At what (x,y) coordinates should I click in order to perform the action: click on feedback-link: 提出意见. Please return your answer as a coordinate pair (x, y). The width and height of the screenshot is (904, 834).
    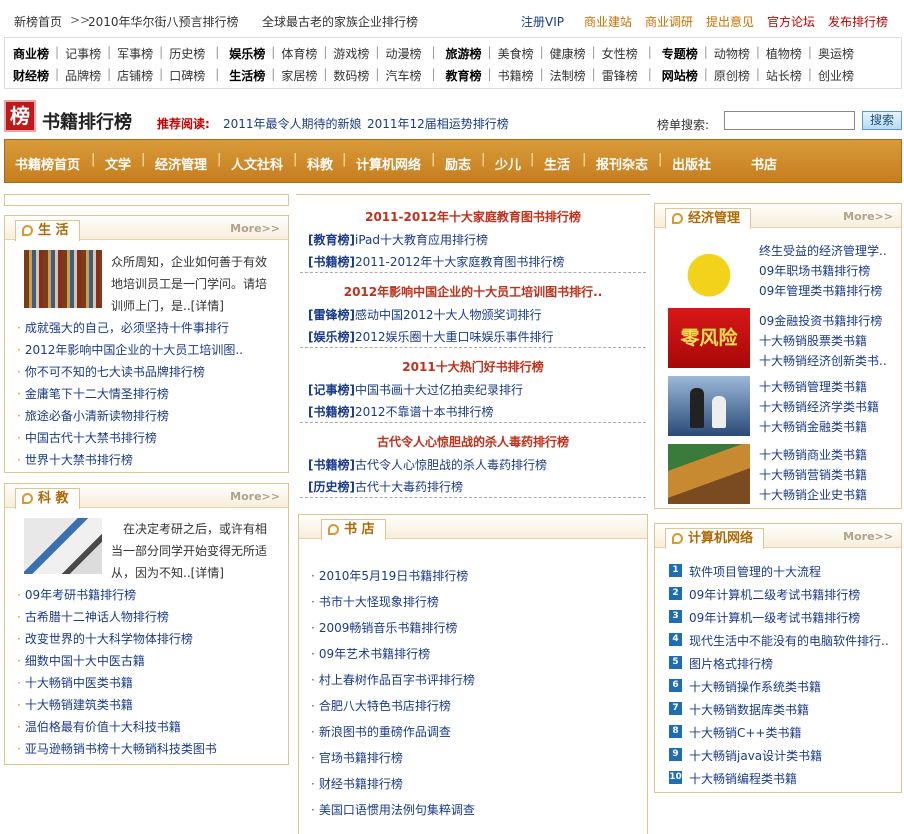
    Looking at the image, I should click on (730, 21).